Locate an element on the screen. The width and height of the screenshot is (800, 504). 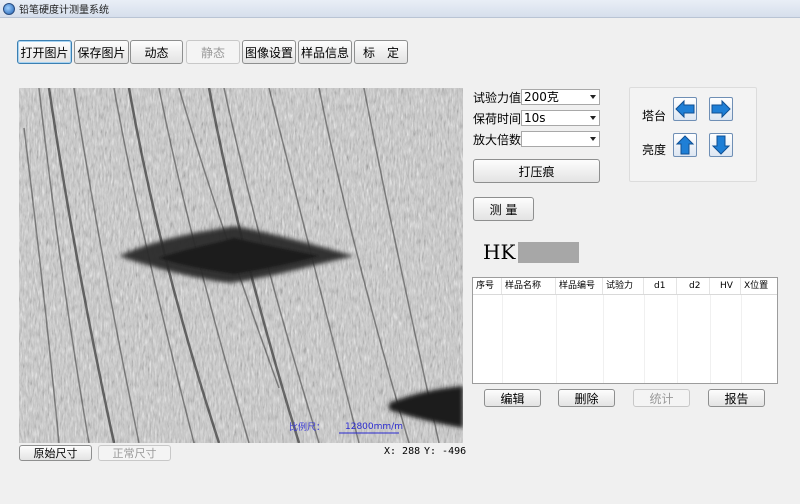
hardness-value-box is located at coordinates (548, 252).